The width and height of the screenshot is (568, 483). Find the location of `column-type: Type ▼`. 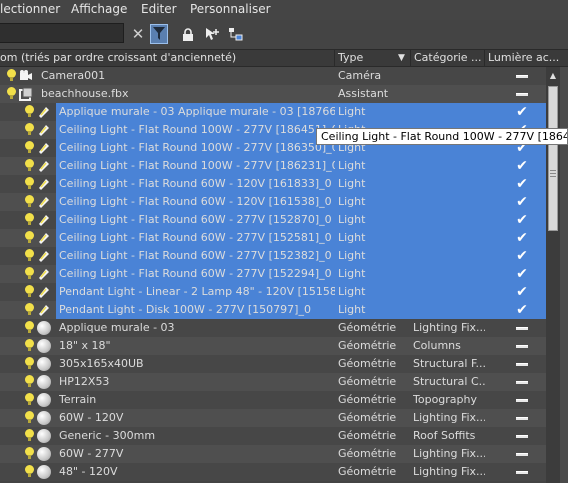

column-type: Type ▼ is located at coordinates (373, 58).